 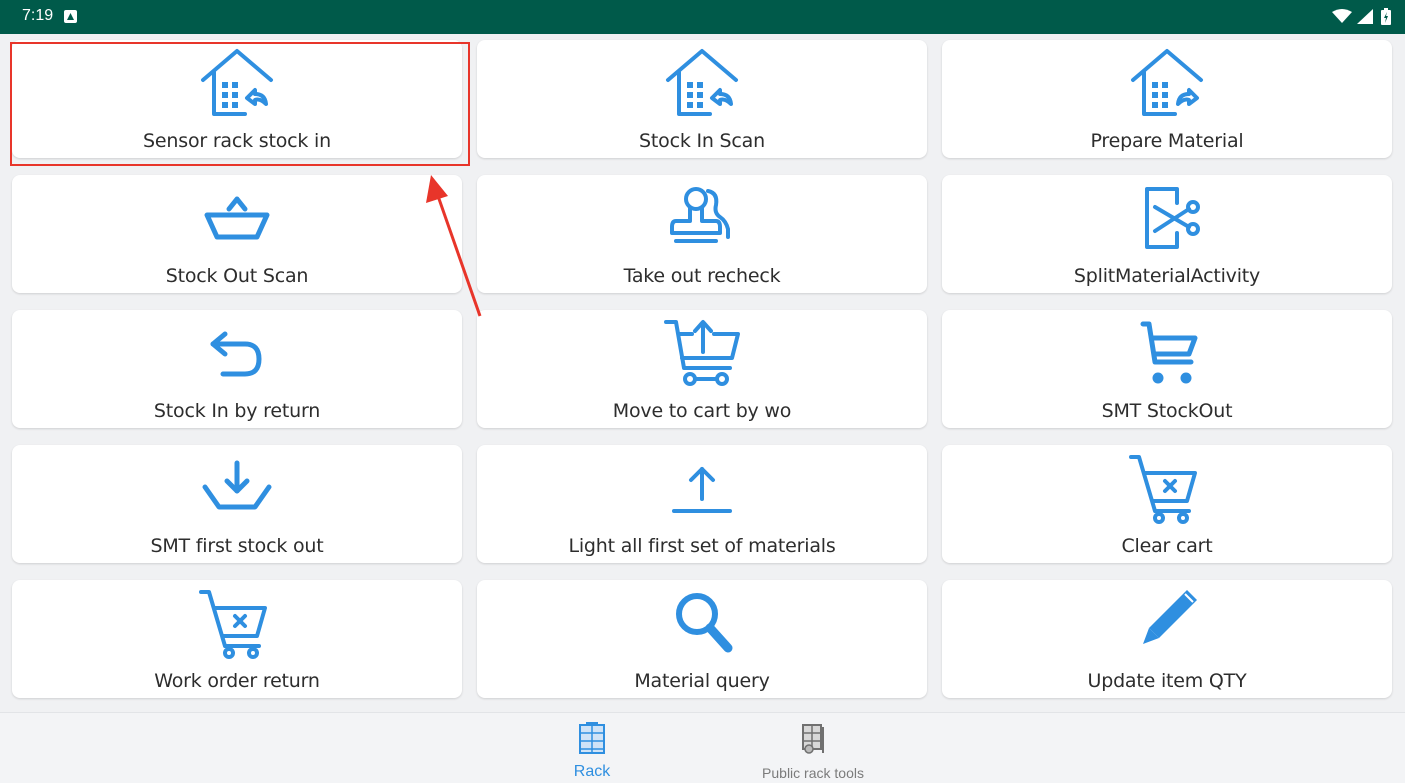 What do you see at coordinates (702, 353) in the screenshot?
I see `cart-upload-icon` at bounding box center [702, 353].